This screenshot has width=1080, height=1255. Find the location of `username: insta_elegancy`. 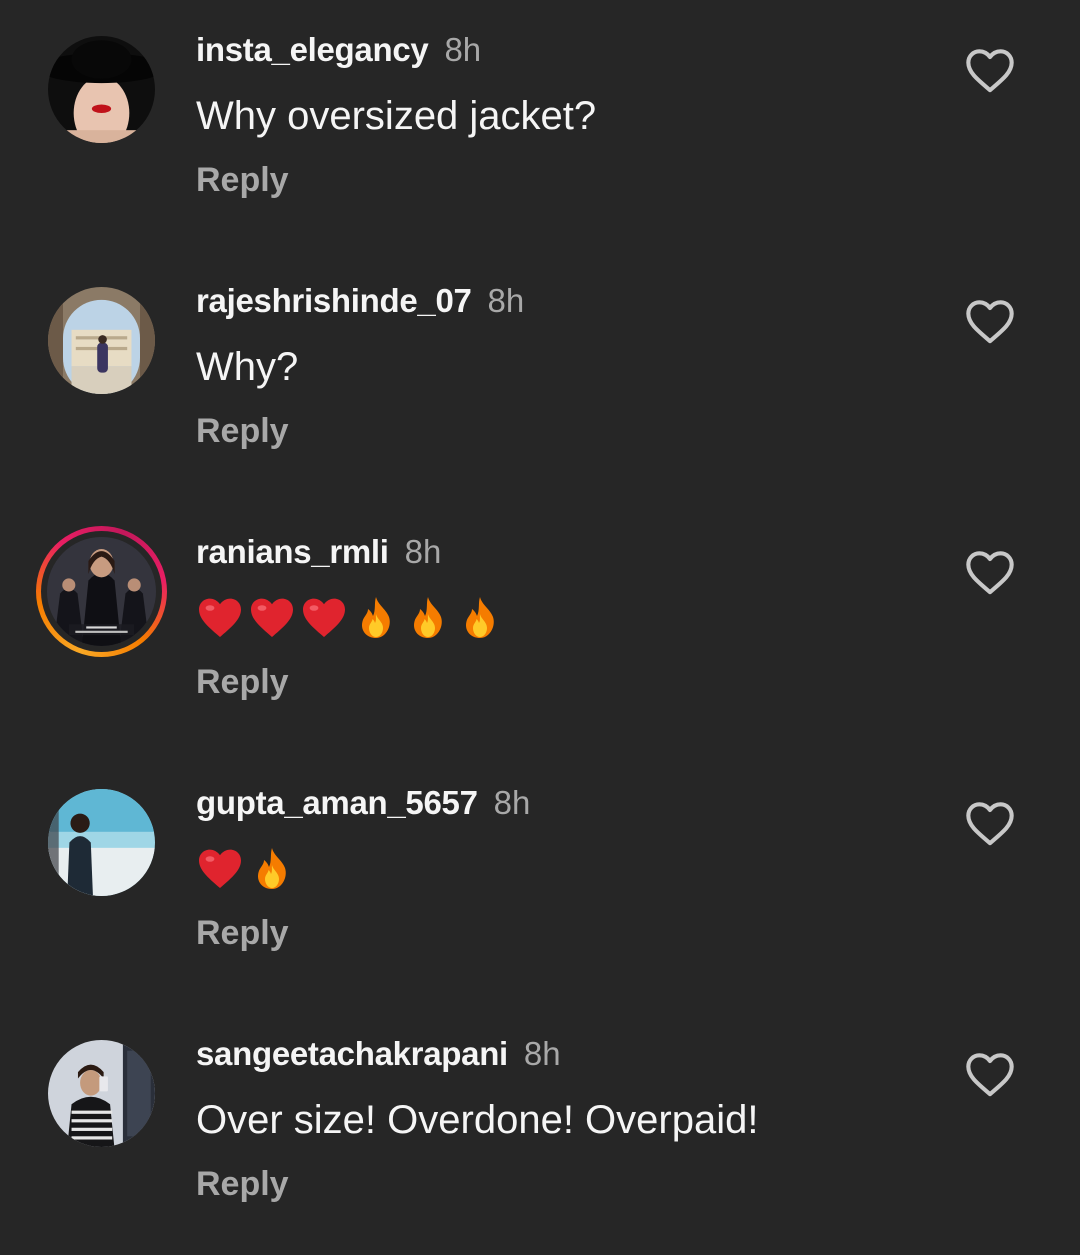

username: insta_elegancy is located at coordinates (312, 49).